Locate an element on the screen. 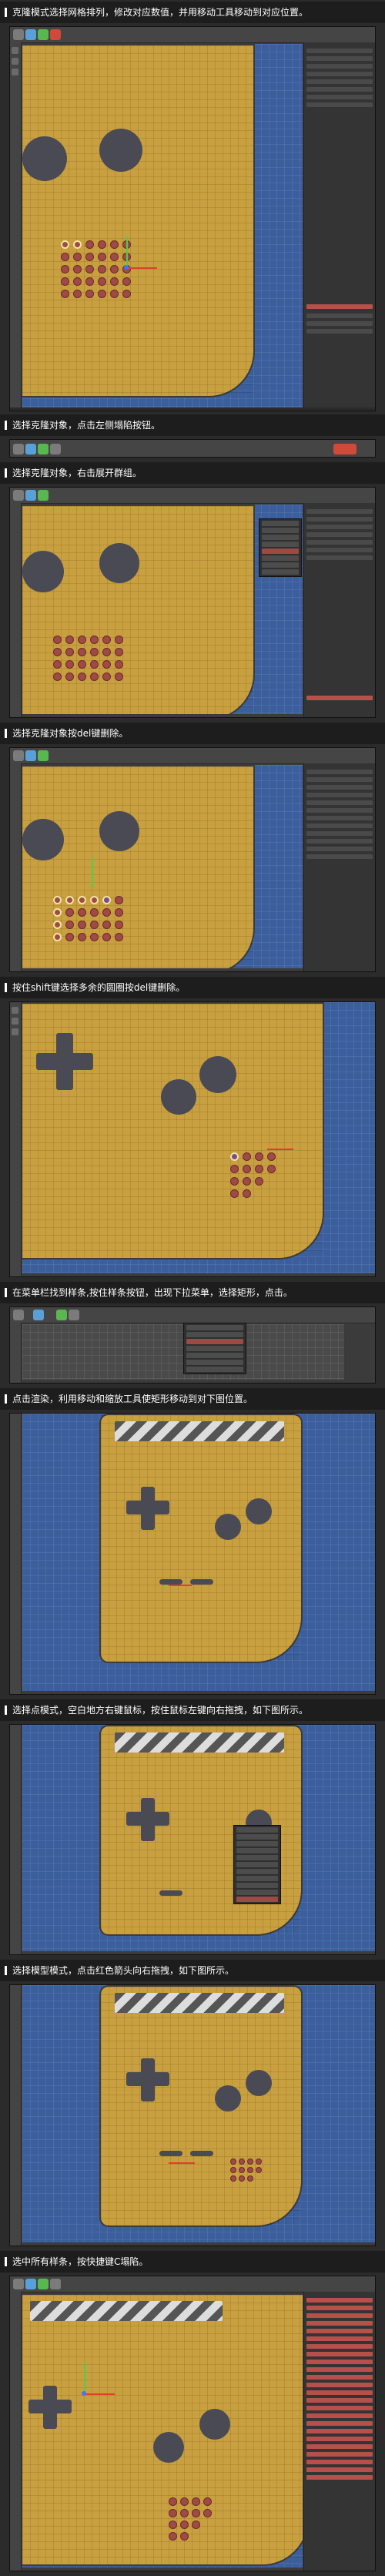  move-axis-y is located at coordinates (127, 251).